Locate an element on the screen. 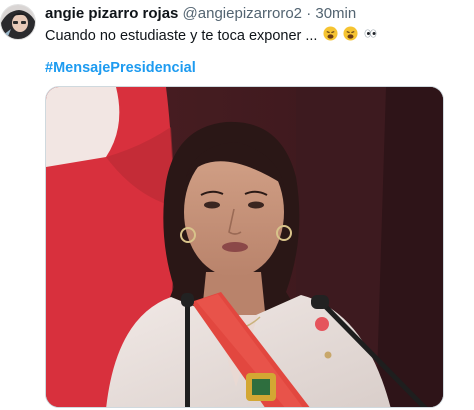 This screenshot has height=410, width=474. eyes-emoji is located at coordinates (370, 36).